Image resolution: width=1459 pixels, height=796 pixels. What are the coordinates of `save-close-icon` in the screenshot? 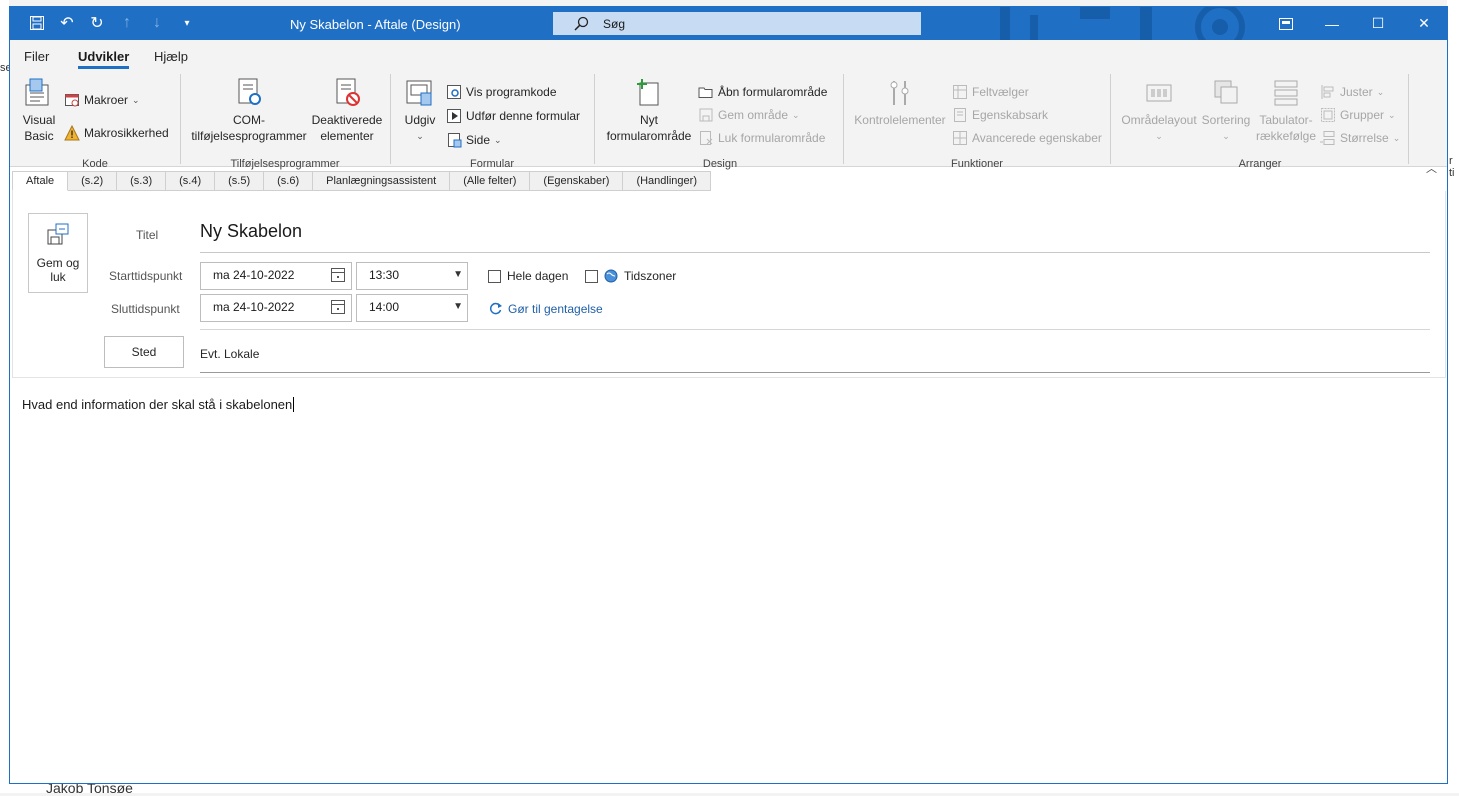 It's located at (58, 235).